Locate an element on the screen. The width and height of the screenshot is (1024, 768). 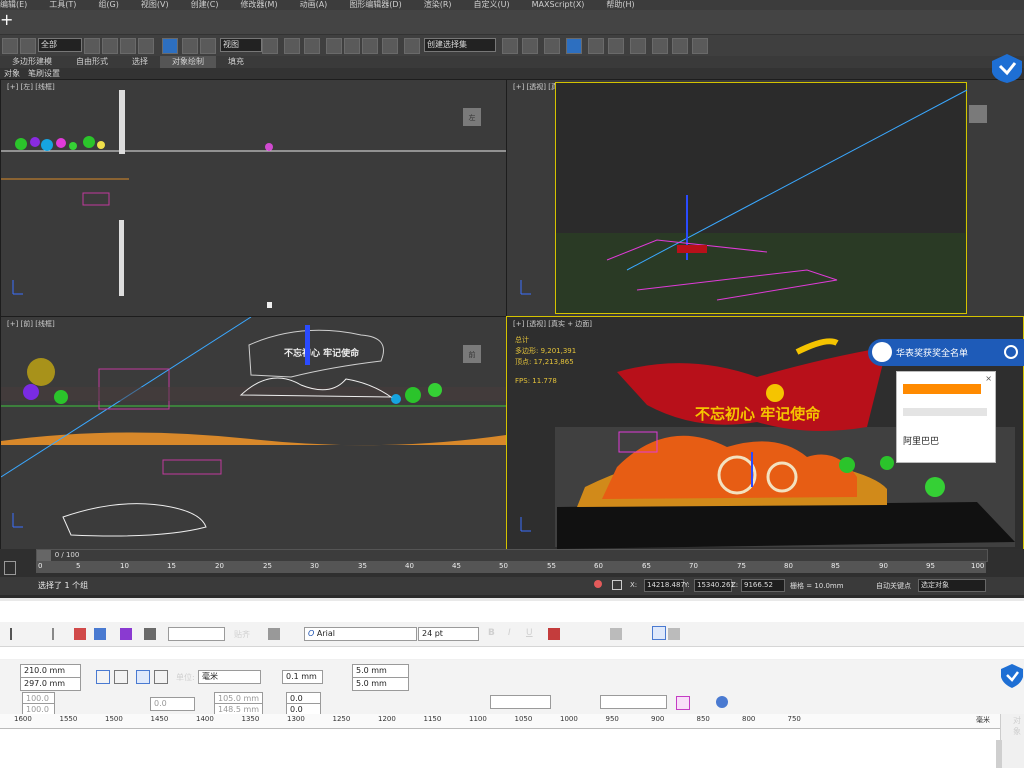
style-select is located at coordinates (633, 702).